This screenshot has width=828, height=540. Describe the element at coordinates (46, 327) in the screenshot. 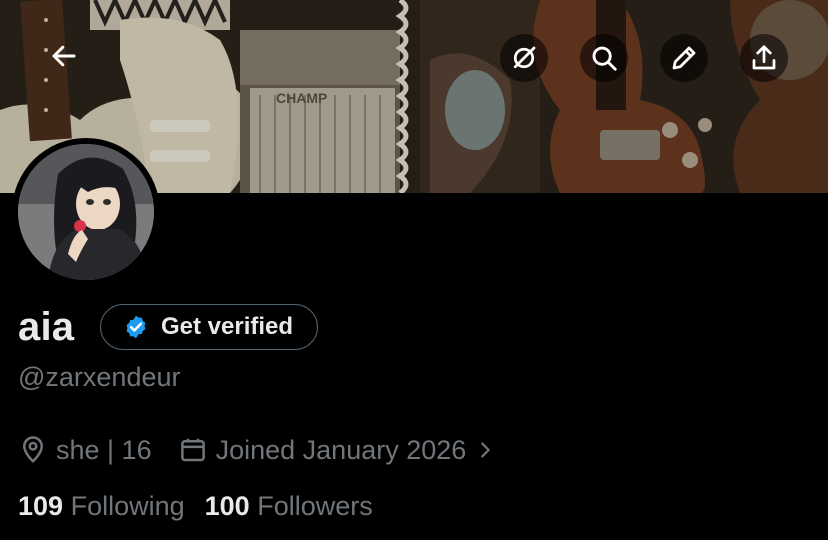

I see `profile-name: aia` at that location.